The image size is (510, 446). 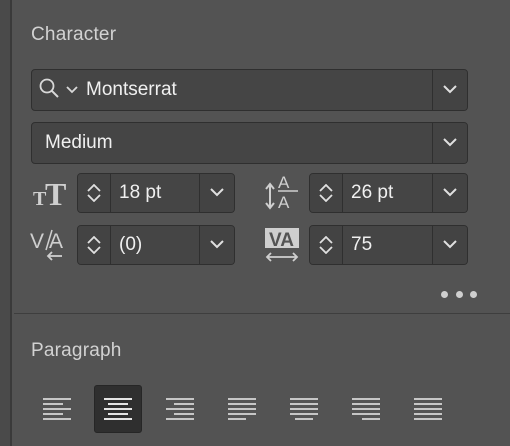 I want to click on font-size-field: 18 pt, so click(x=156, y=193).